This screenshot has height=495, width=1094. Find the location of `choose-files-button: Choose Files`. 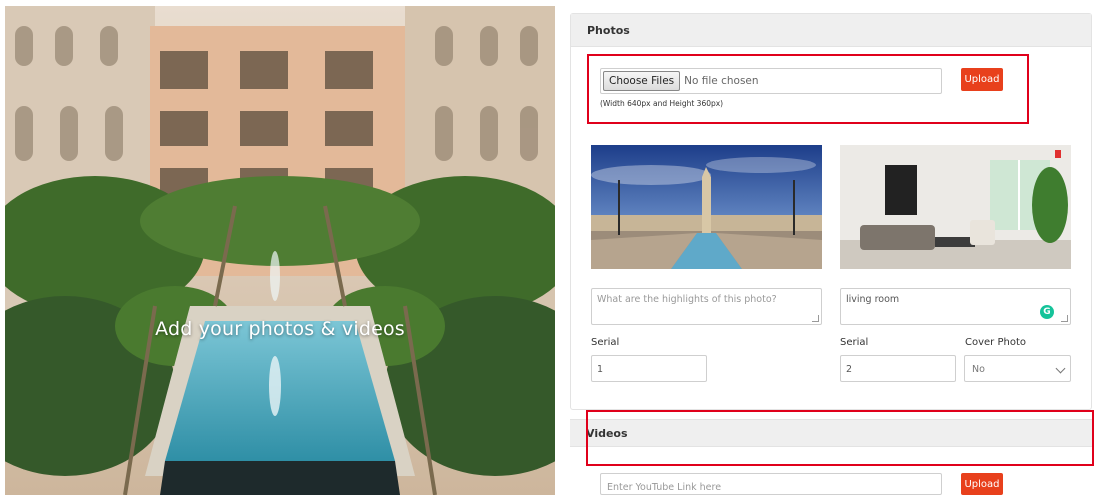

choose-files-button: Choose Files is located at coordinates (642, 81).